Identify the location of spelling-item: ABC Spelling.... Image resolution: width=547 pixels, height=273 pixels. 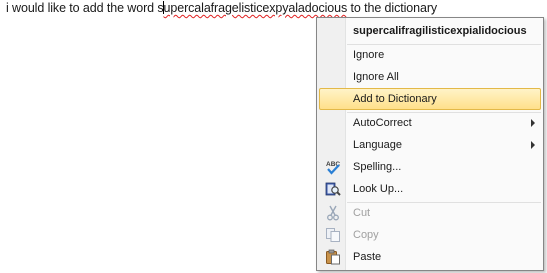
(430, 167).